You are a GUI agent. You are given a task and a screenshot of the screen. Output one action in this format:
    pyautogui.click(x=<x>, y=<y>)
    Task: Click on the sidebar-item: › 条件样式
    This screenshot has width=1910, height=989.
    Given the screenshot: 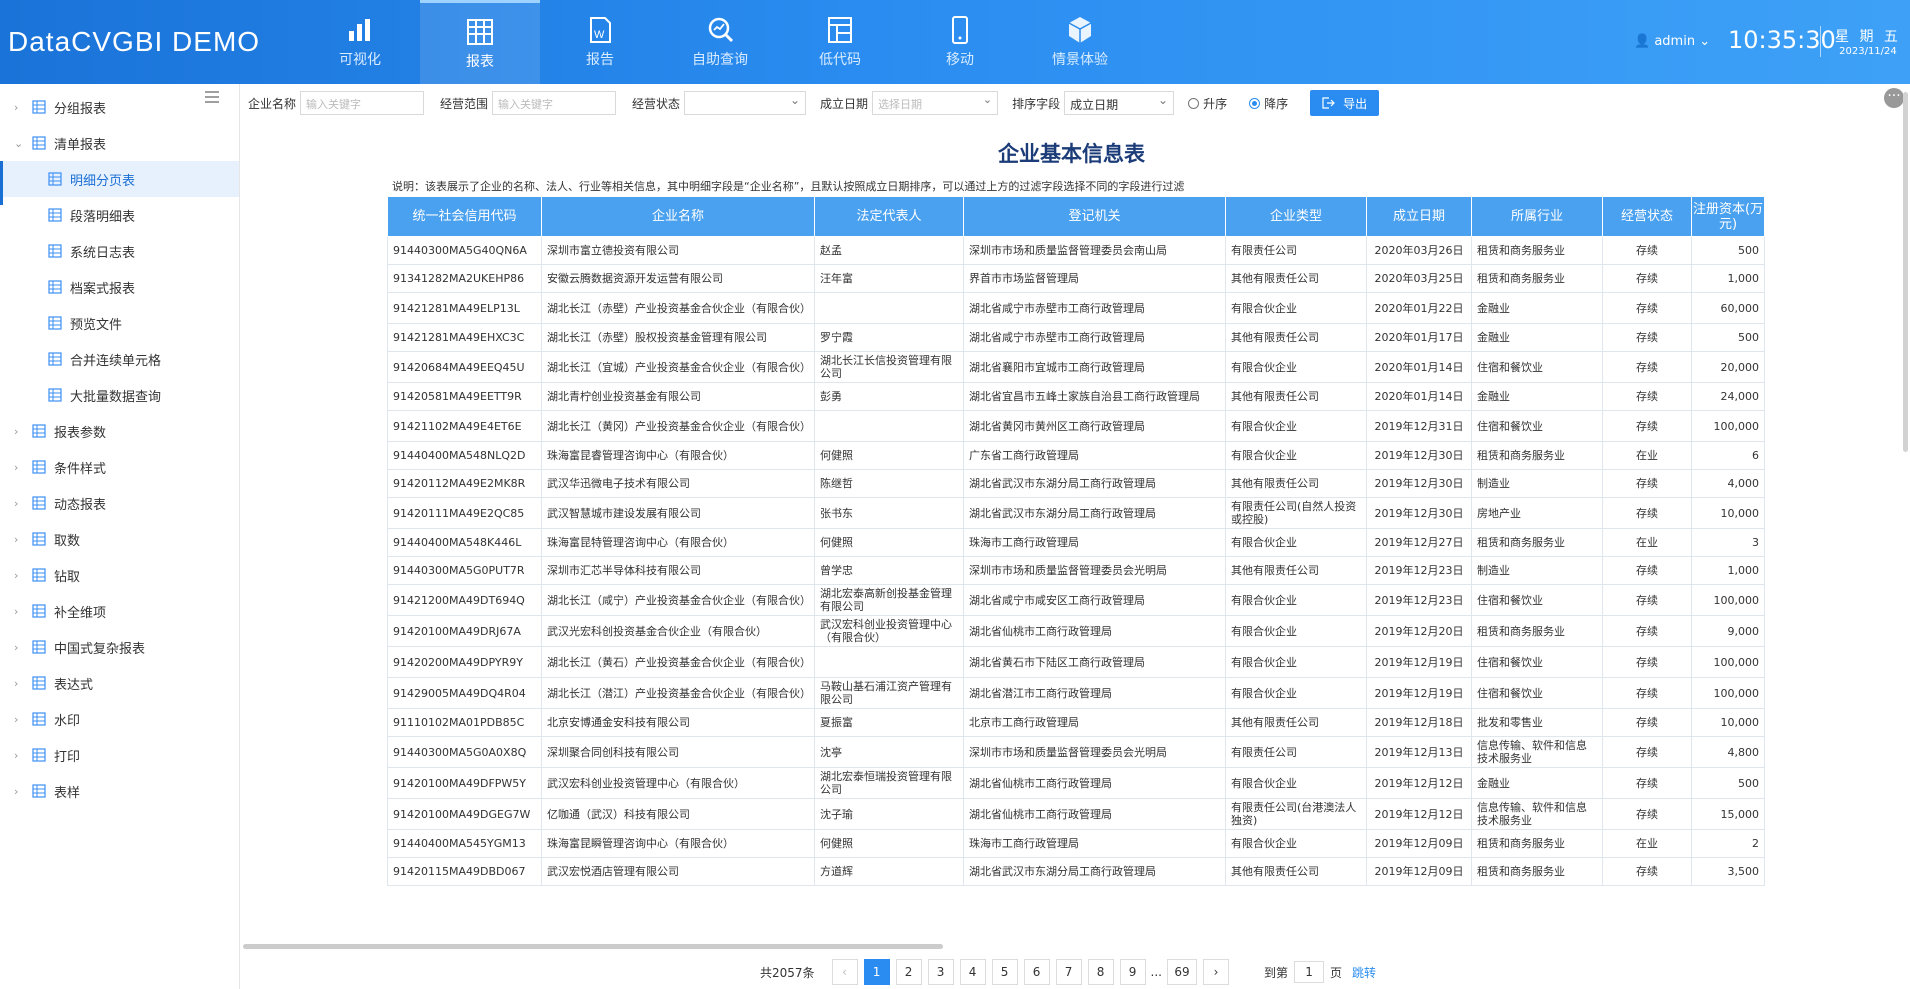 What is the action you would take?
    pyautogui.click(x=119, y=467)
    